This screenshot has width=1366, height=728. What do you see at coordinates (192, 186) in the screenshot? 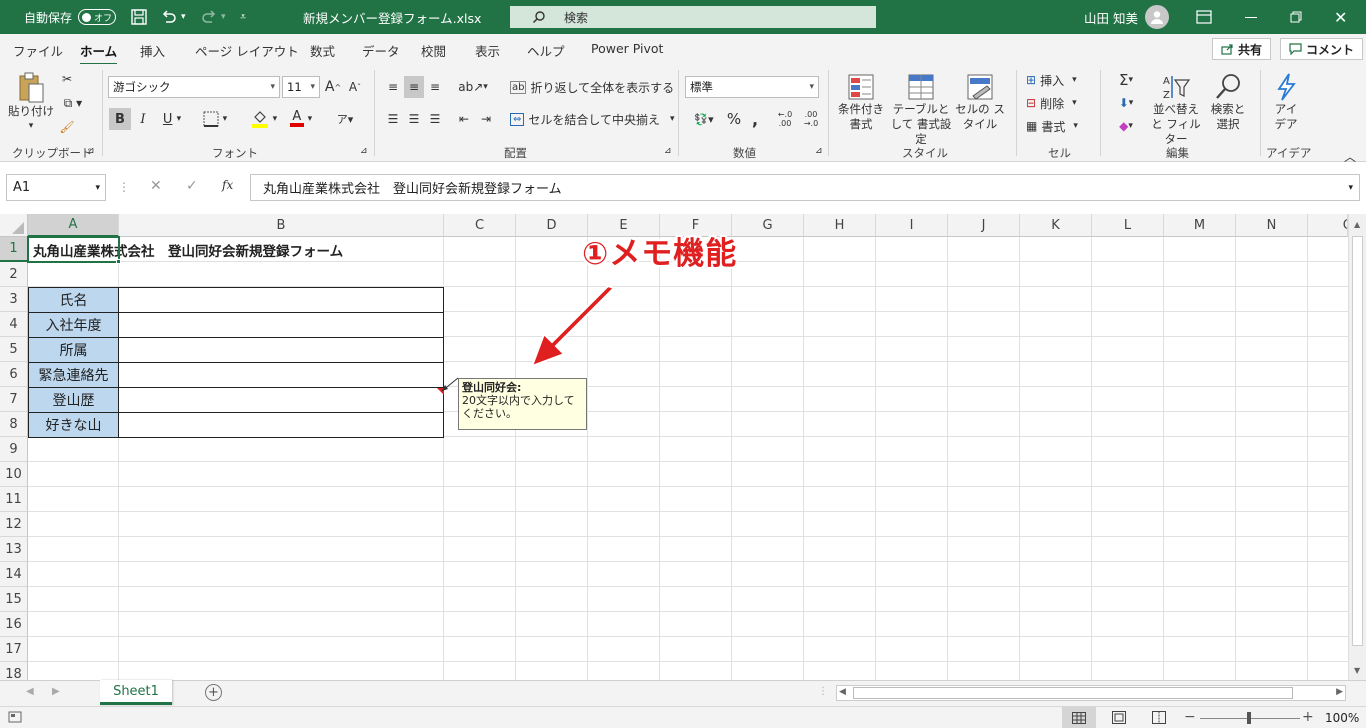
I see `confirm-entry-icon: ✓` at bounding box center [192, 186].